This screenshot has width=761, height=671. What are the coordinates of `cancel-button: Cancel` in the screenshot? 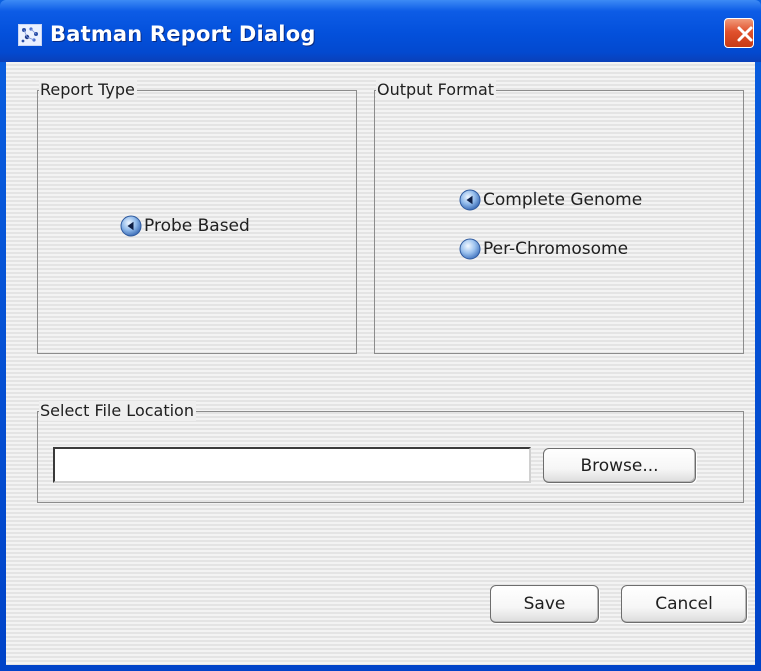 It's located at (684, 604).